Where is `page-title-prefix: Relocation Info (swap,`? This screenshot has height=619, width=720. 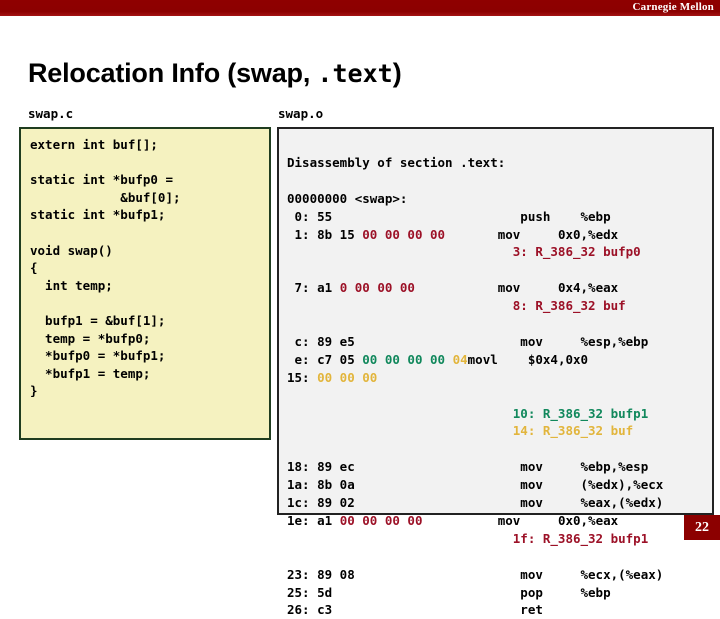
page-title-prefix: Relocation Info (swap, is located at coordinates (173, 73).